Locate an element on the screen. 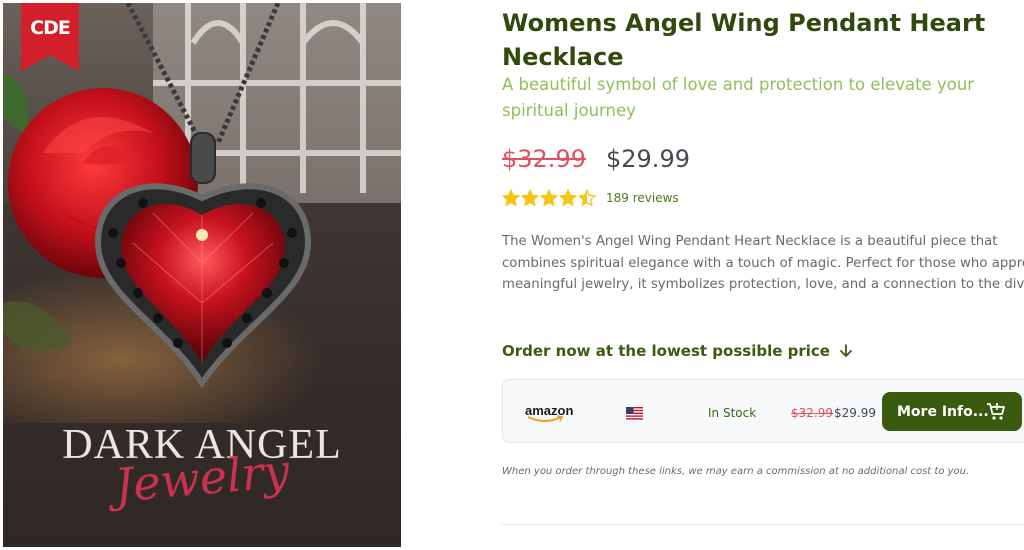  reviews-link: 189 reviews is located at coordinates (642, 198).